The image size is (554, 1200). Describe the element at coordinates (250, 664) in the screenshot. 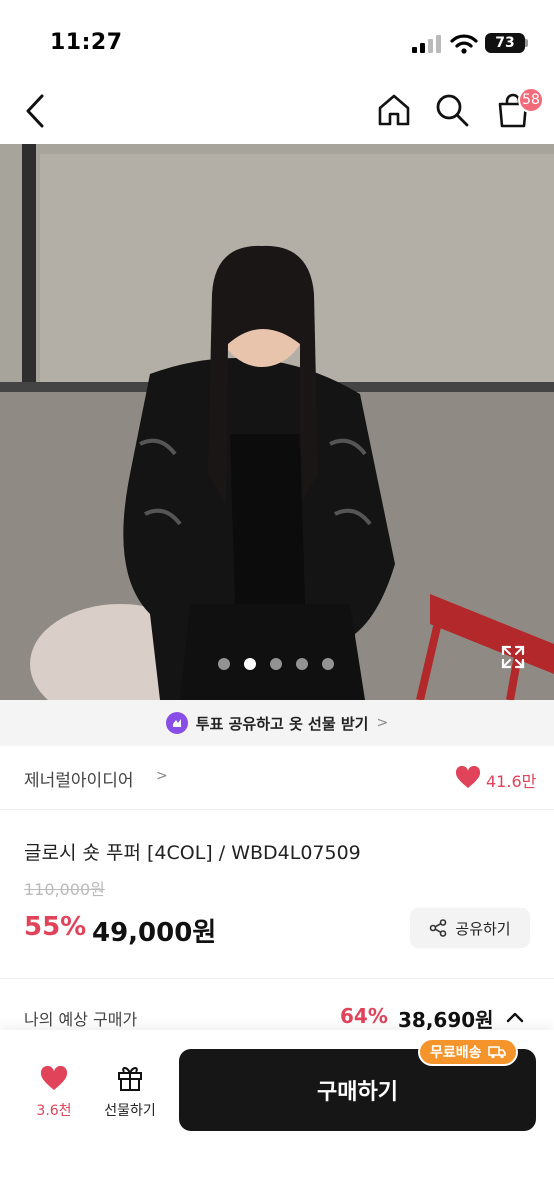

I see `carousel-dot-active` at that location.